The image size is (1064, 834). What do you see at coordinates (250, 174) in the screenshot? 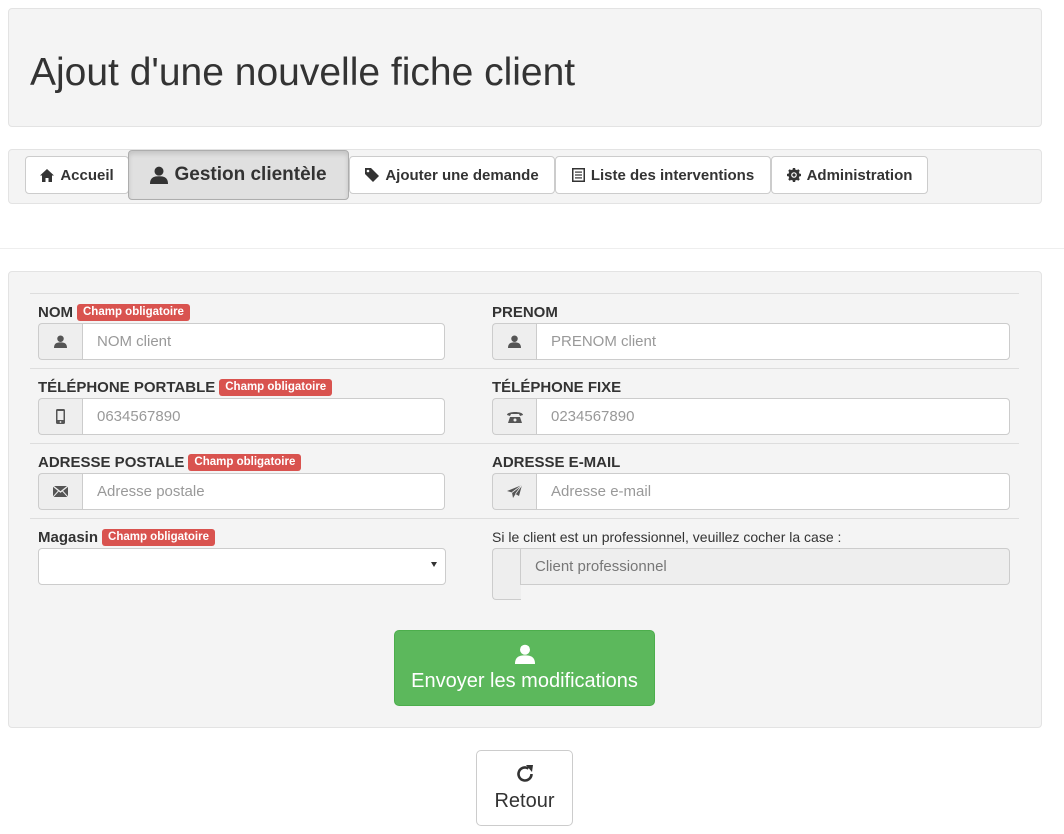
I see `nav-label: Gestion clientèle` at bounding box center [250, 174].